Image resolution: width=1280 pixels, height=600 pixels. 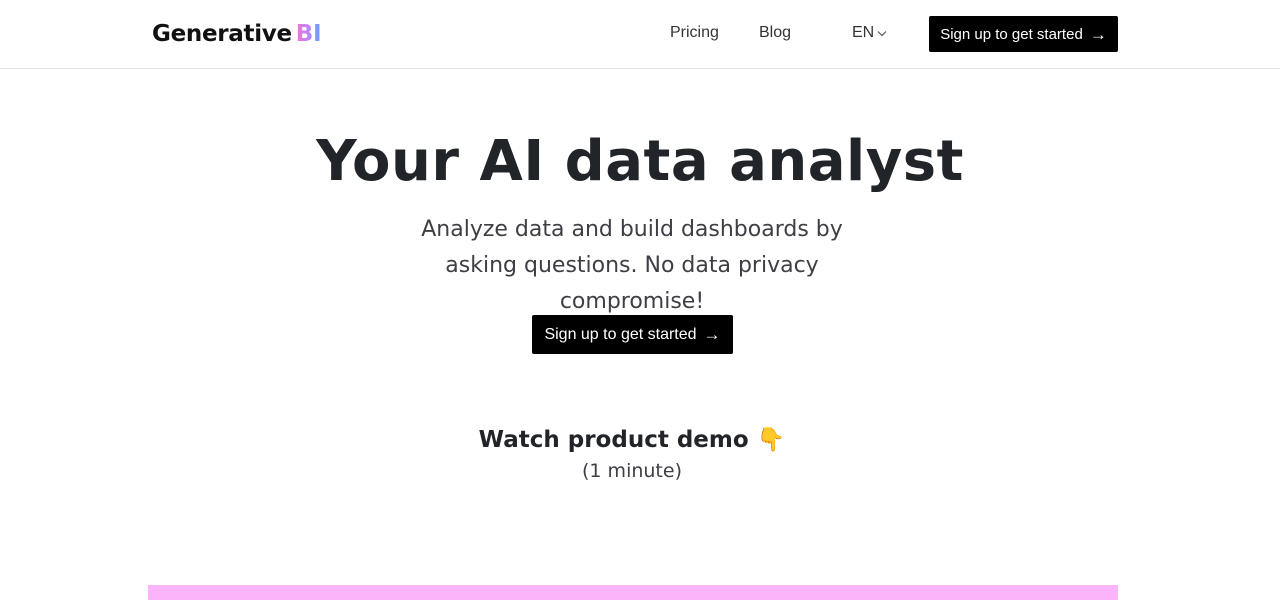 What do you see at coordinates (632, 471) in the screenshot?
I see `demo-duration: (1 minute)` at bounding box center [632, 471].